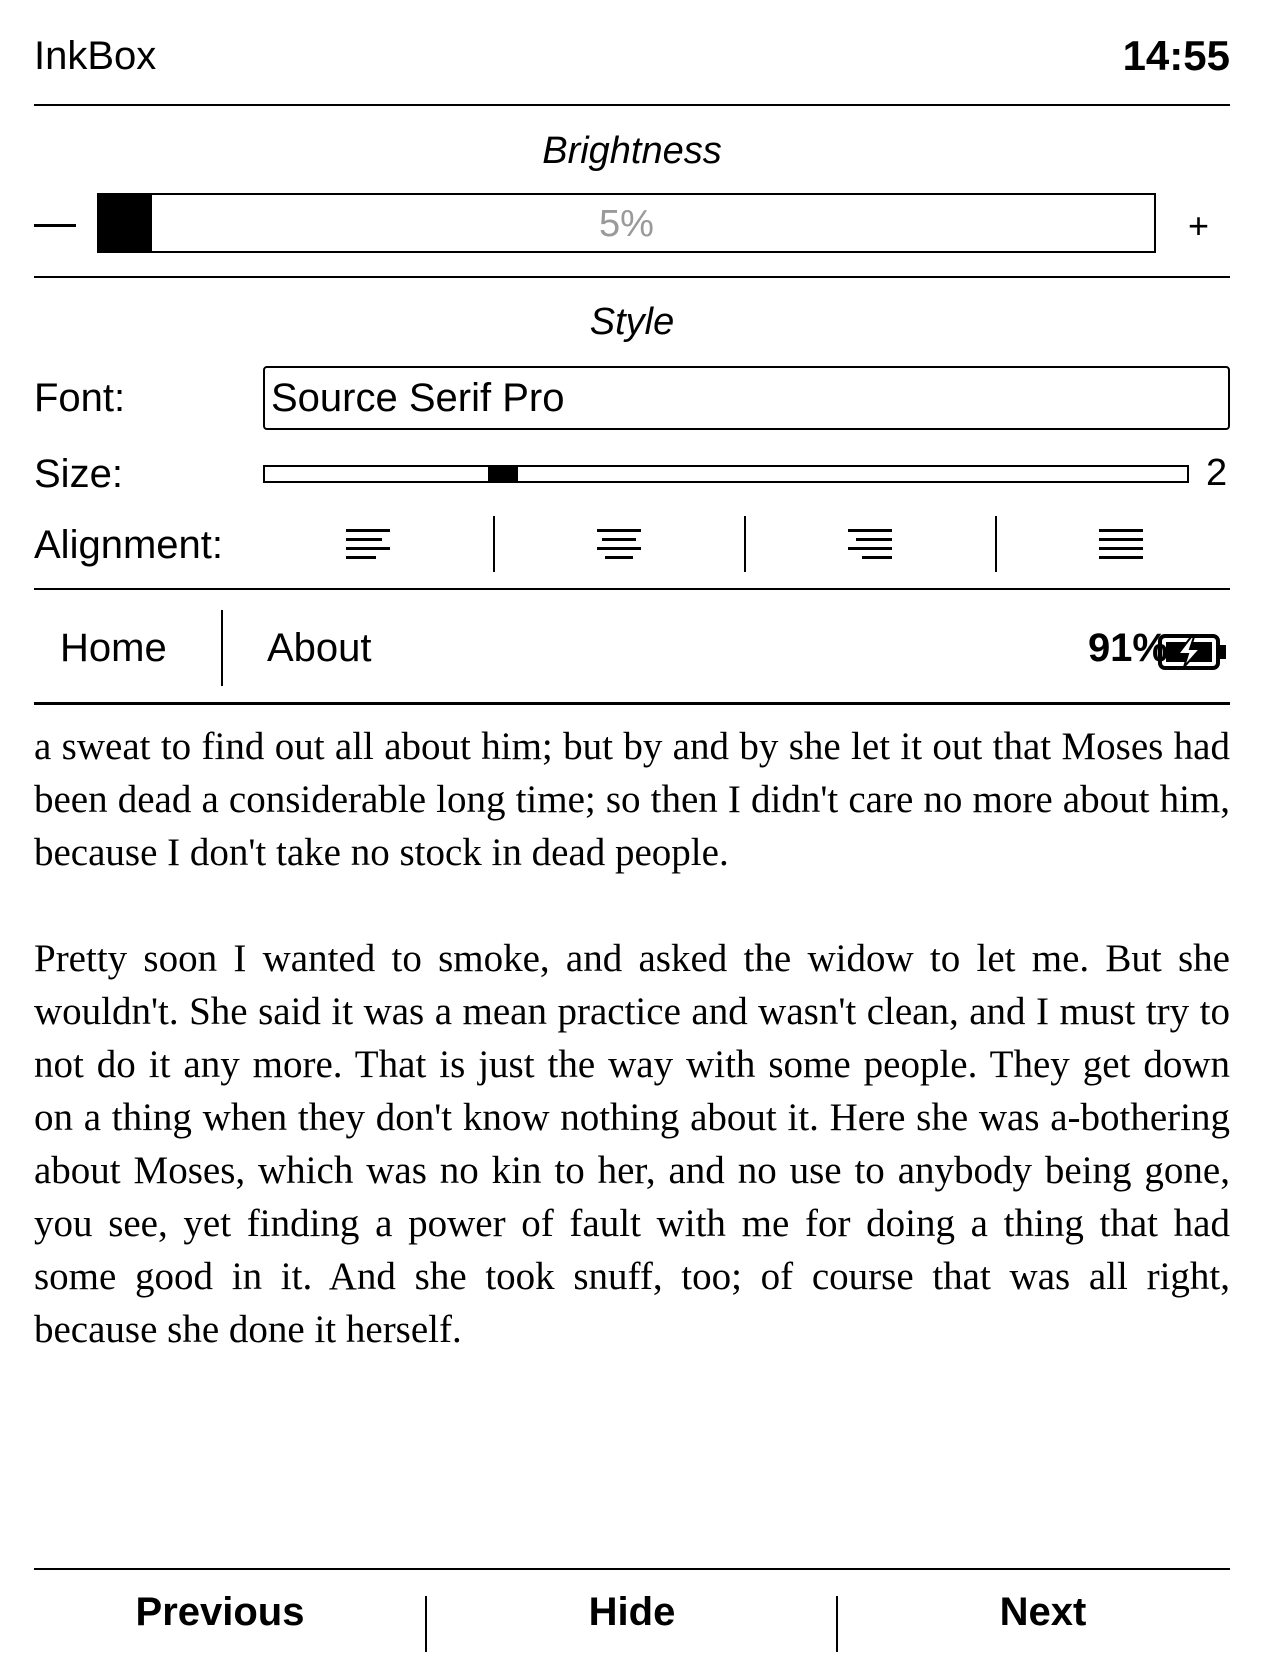  What do you see at coordinates (1176, 55) in the screenshot?
I see `clock: 14:55` at bounding box center [1176, 55].